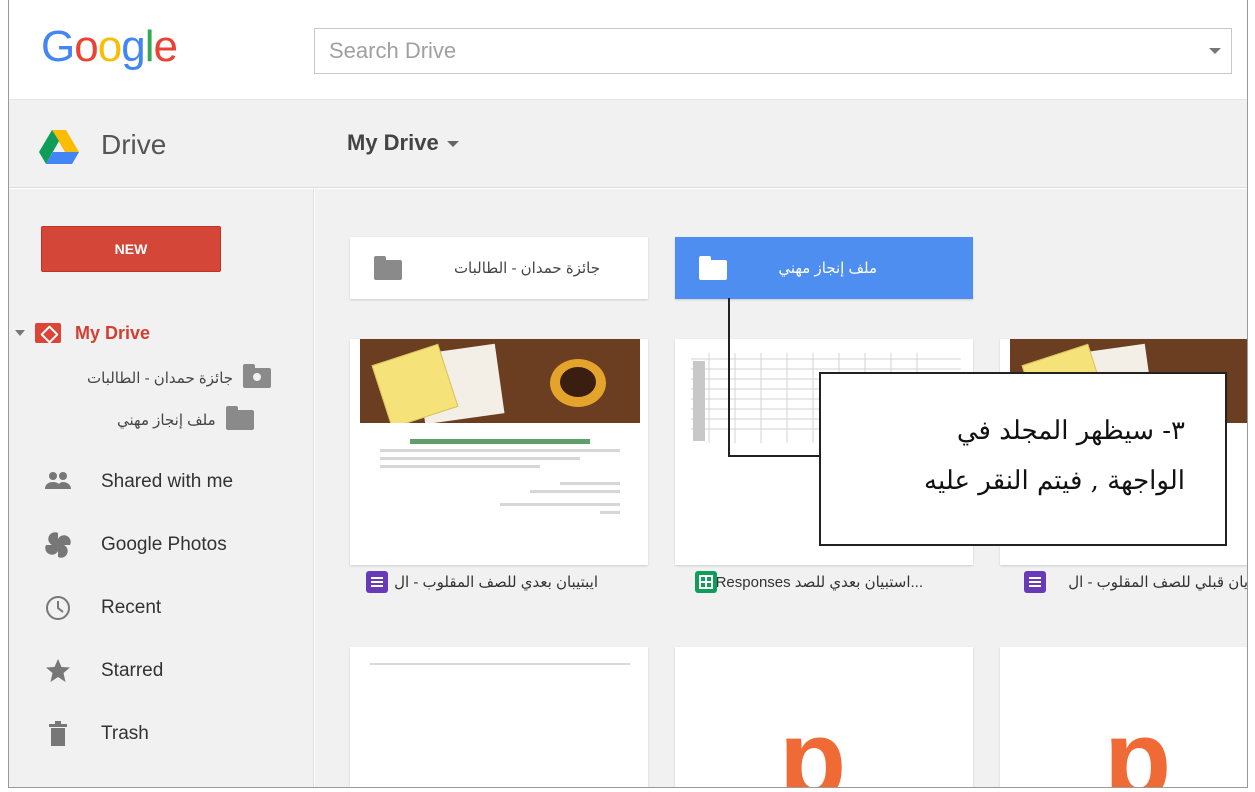 The width and height of the screenshot is (1255, 792). What do you see at coordinates (452, 144) in the screenshot?
I see `chevron-down-icon` at bounding box center [452, 144].